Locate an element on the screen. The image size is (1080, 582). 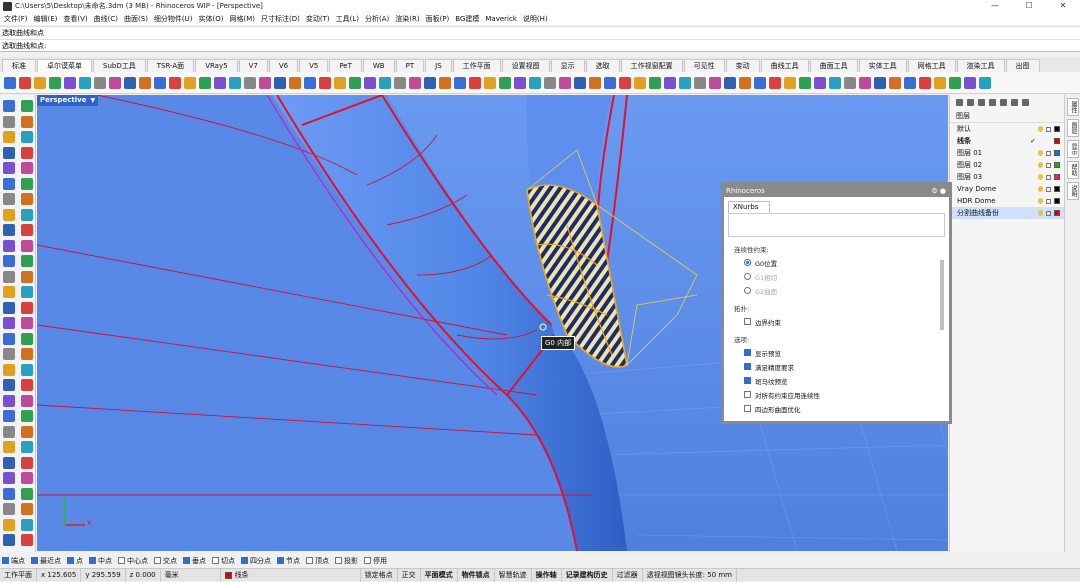
layer-row: 线条 ✓ is located at coordinates (1007, 141).